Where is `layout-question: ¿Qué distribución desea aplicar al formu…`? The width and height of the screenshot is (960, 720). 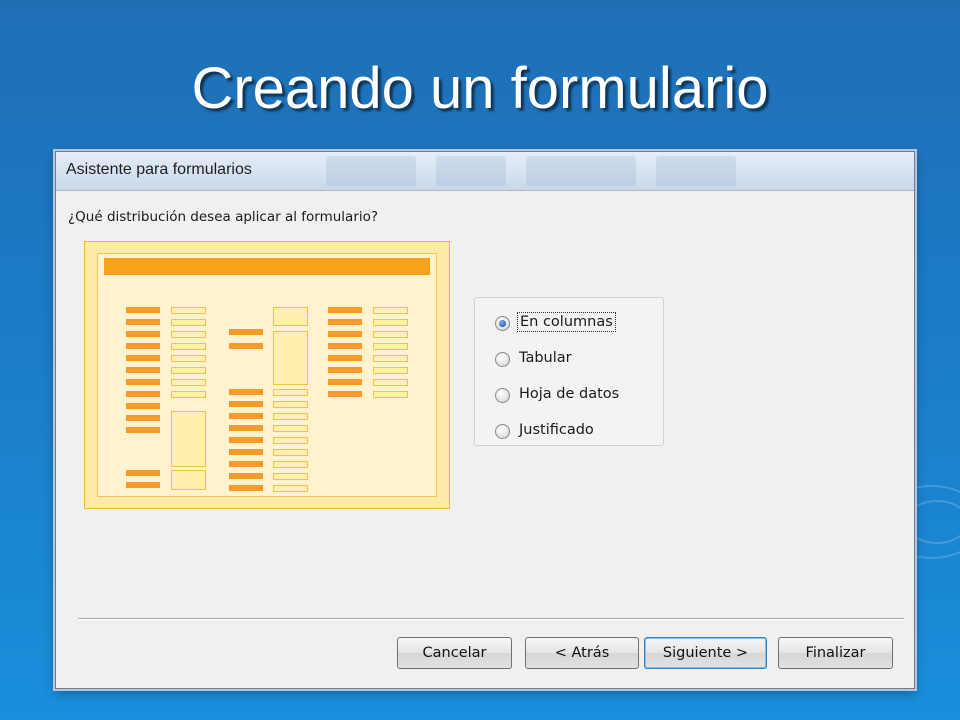
layout-question: ¿Qué distribución desea aplicar al formu… is located at coordinates (223, 217).